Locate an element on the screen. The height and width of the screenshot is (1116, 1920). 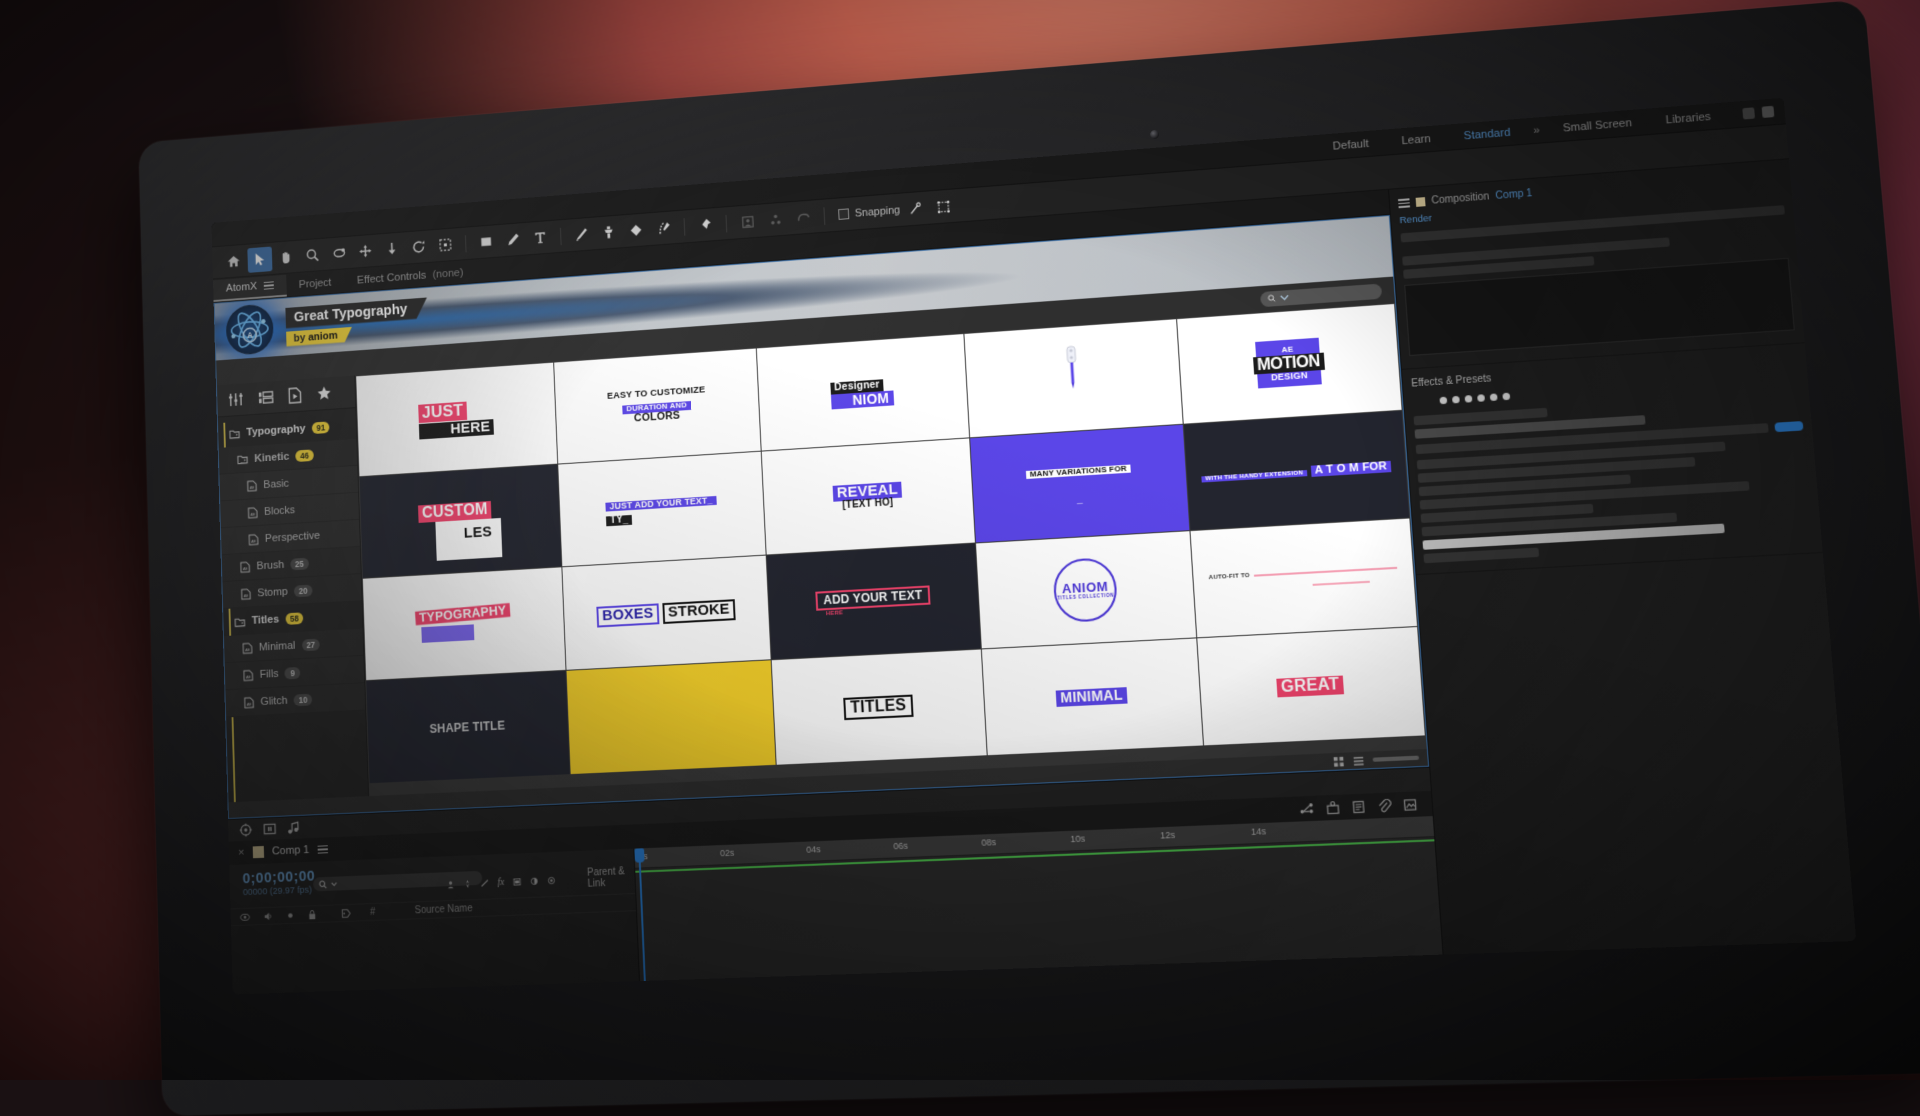
composition-icon is located at coordinates (1333, 807).